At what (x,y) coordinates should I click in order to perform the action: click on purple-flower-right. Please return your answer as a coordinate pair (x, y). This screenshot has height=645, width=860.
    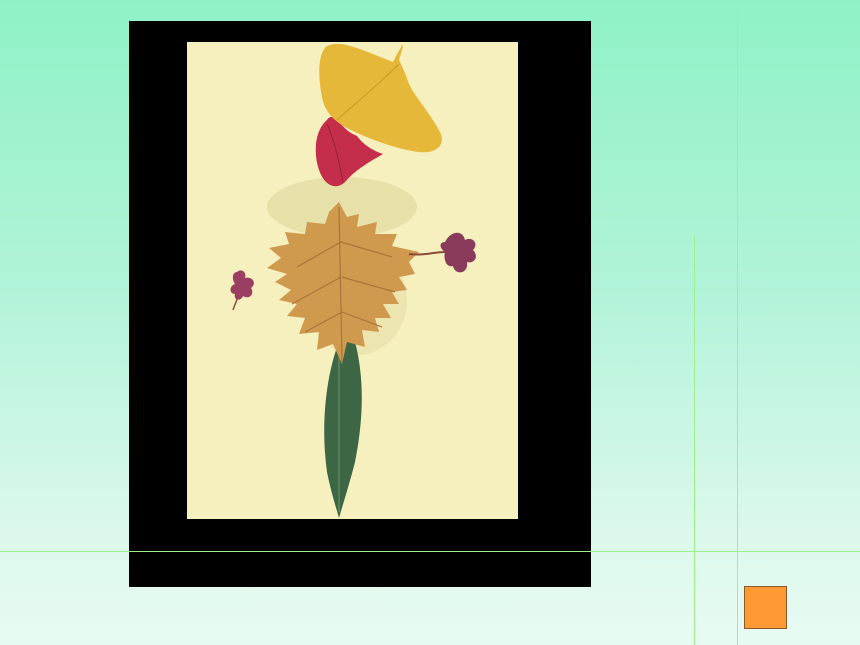
    Looking at the image, I should click on (458, 252).